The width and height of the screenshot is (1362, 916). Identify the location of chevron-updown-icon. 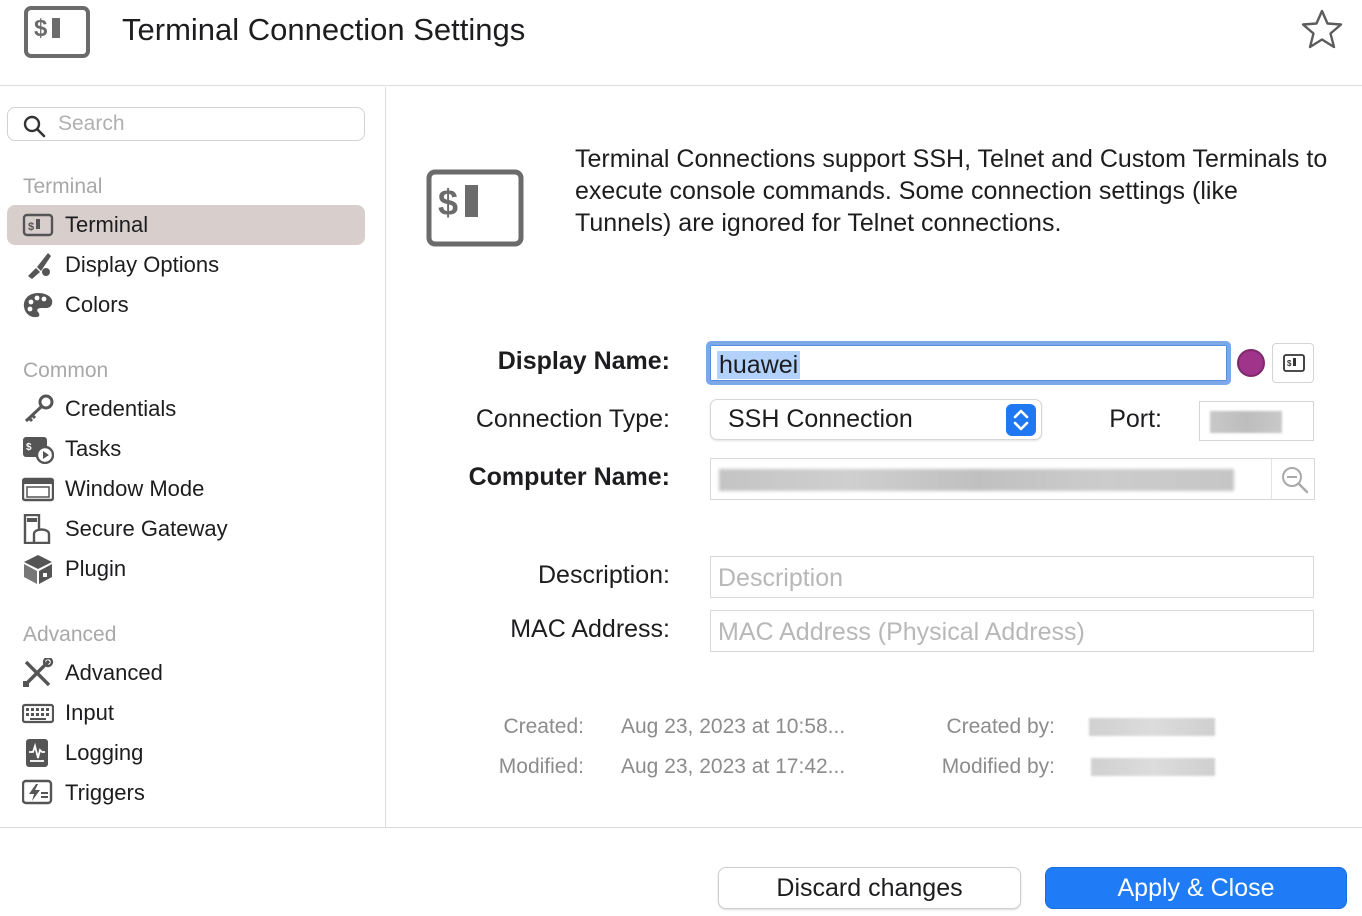
(1021, 420).